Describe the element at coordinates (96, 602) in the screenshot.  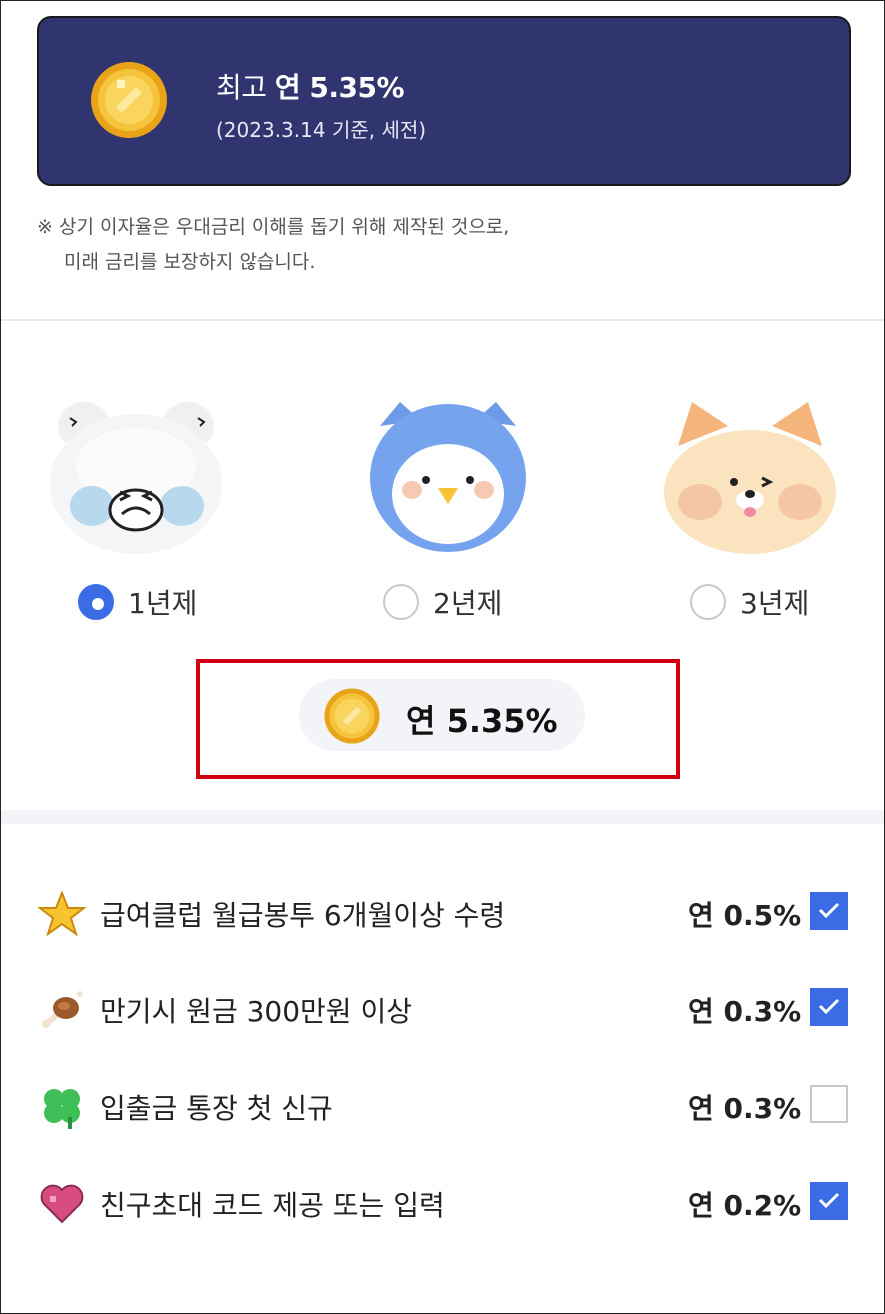
I see `term-1-radio` at that location.